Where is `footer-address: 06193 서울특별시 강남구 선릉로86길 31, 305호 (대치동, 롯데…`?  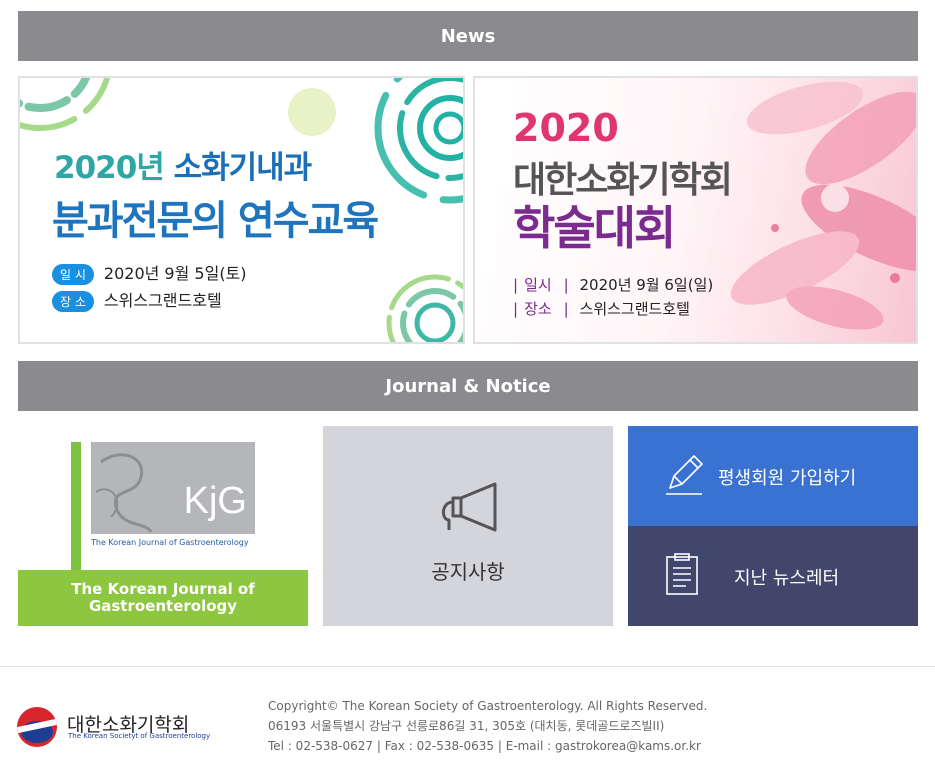
footer-address: 06193 서울특별시 강남구 선릉로86길 31, 305호 (대치동, 롯데… is located at coordinates (466, 726).